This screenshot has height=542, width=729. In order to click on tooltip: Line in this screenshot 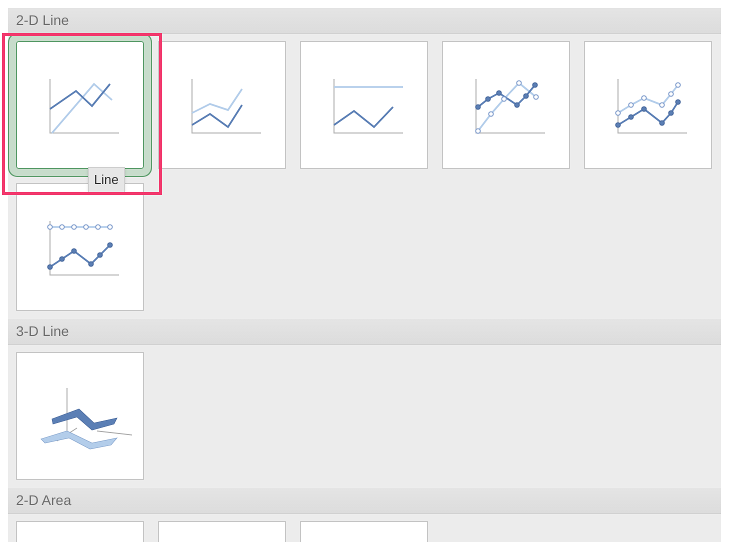, I will do `click(106, 179)`.